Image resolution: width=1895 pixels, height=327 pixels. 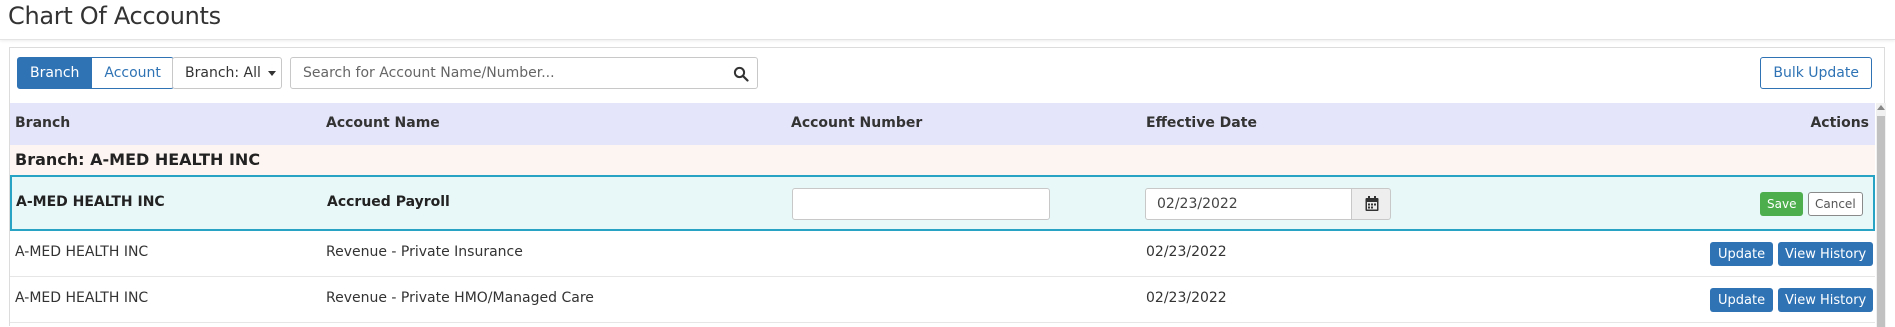 What do you see at coordinates (90, 202) in the screenshot?
I see `edit-row-branch: A-MED HEALTH INC` at bounding box center [90, 202].